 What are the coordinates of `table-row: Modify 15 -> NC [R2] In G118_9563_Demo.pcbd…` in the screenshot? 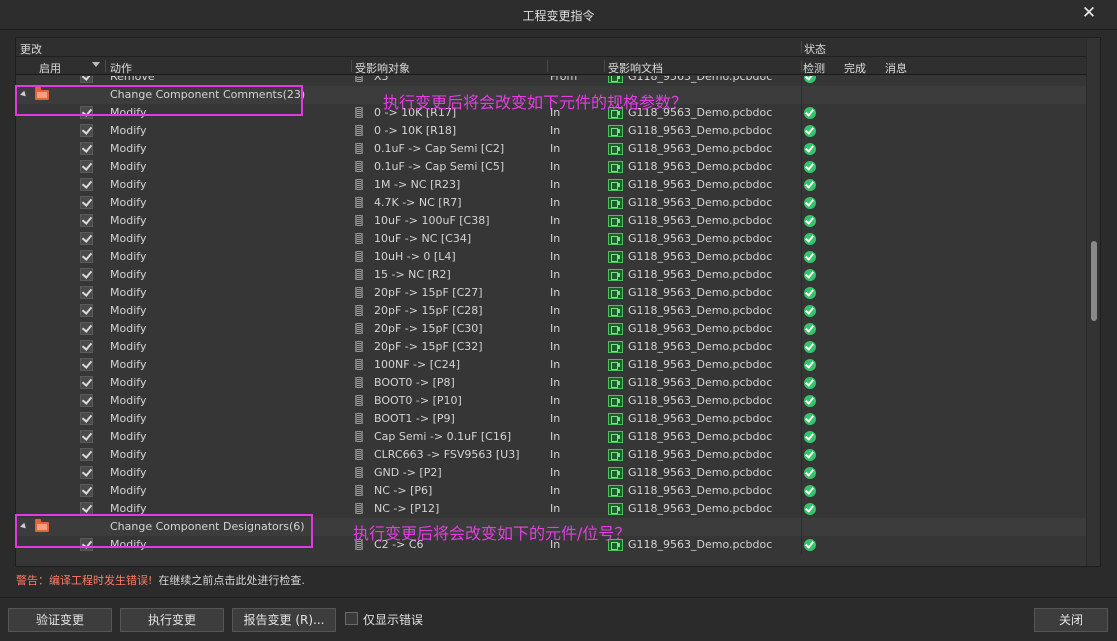 It's located at (551, 275).